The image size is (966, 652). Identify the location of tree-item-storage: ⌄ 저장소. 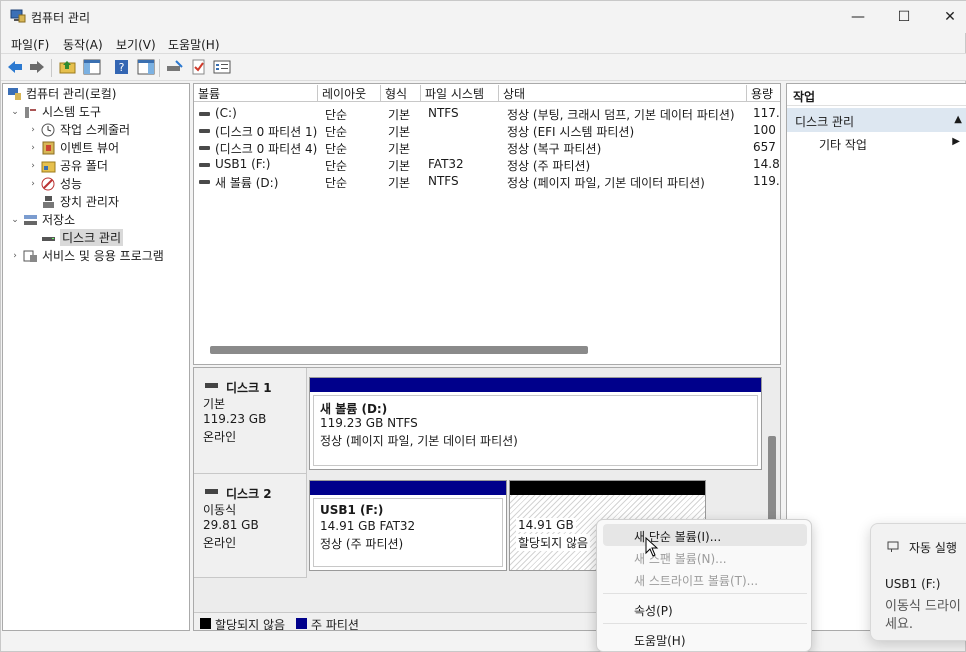
(42, 219).